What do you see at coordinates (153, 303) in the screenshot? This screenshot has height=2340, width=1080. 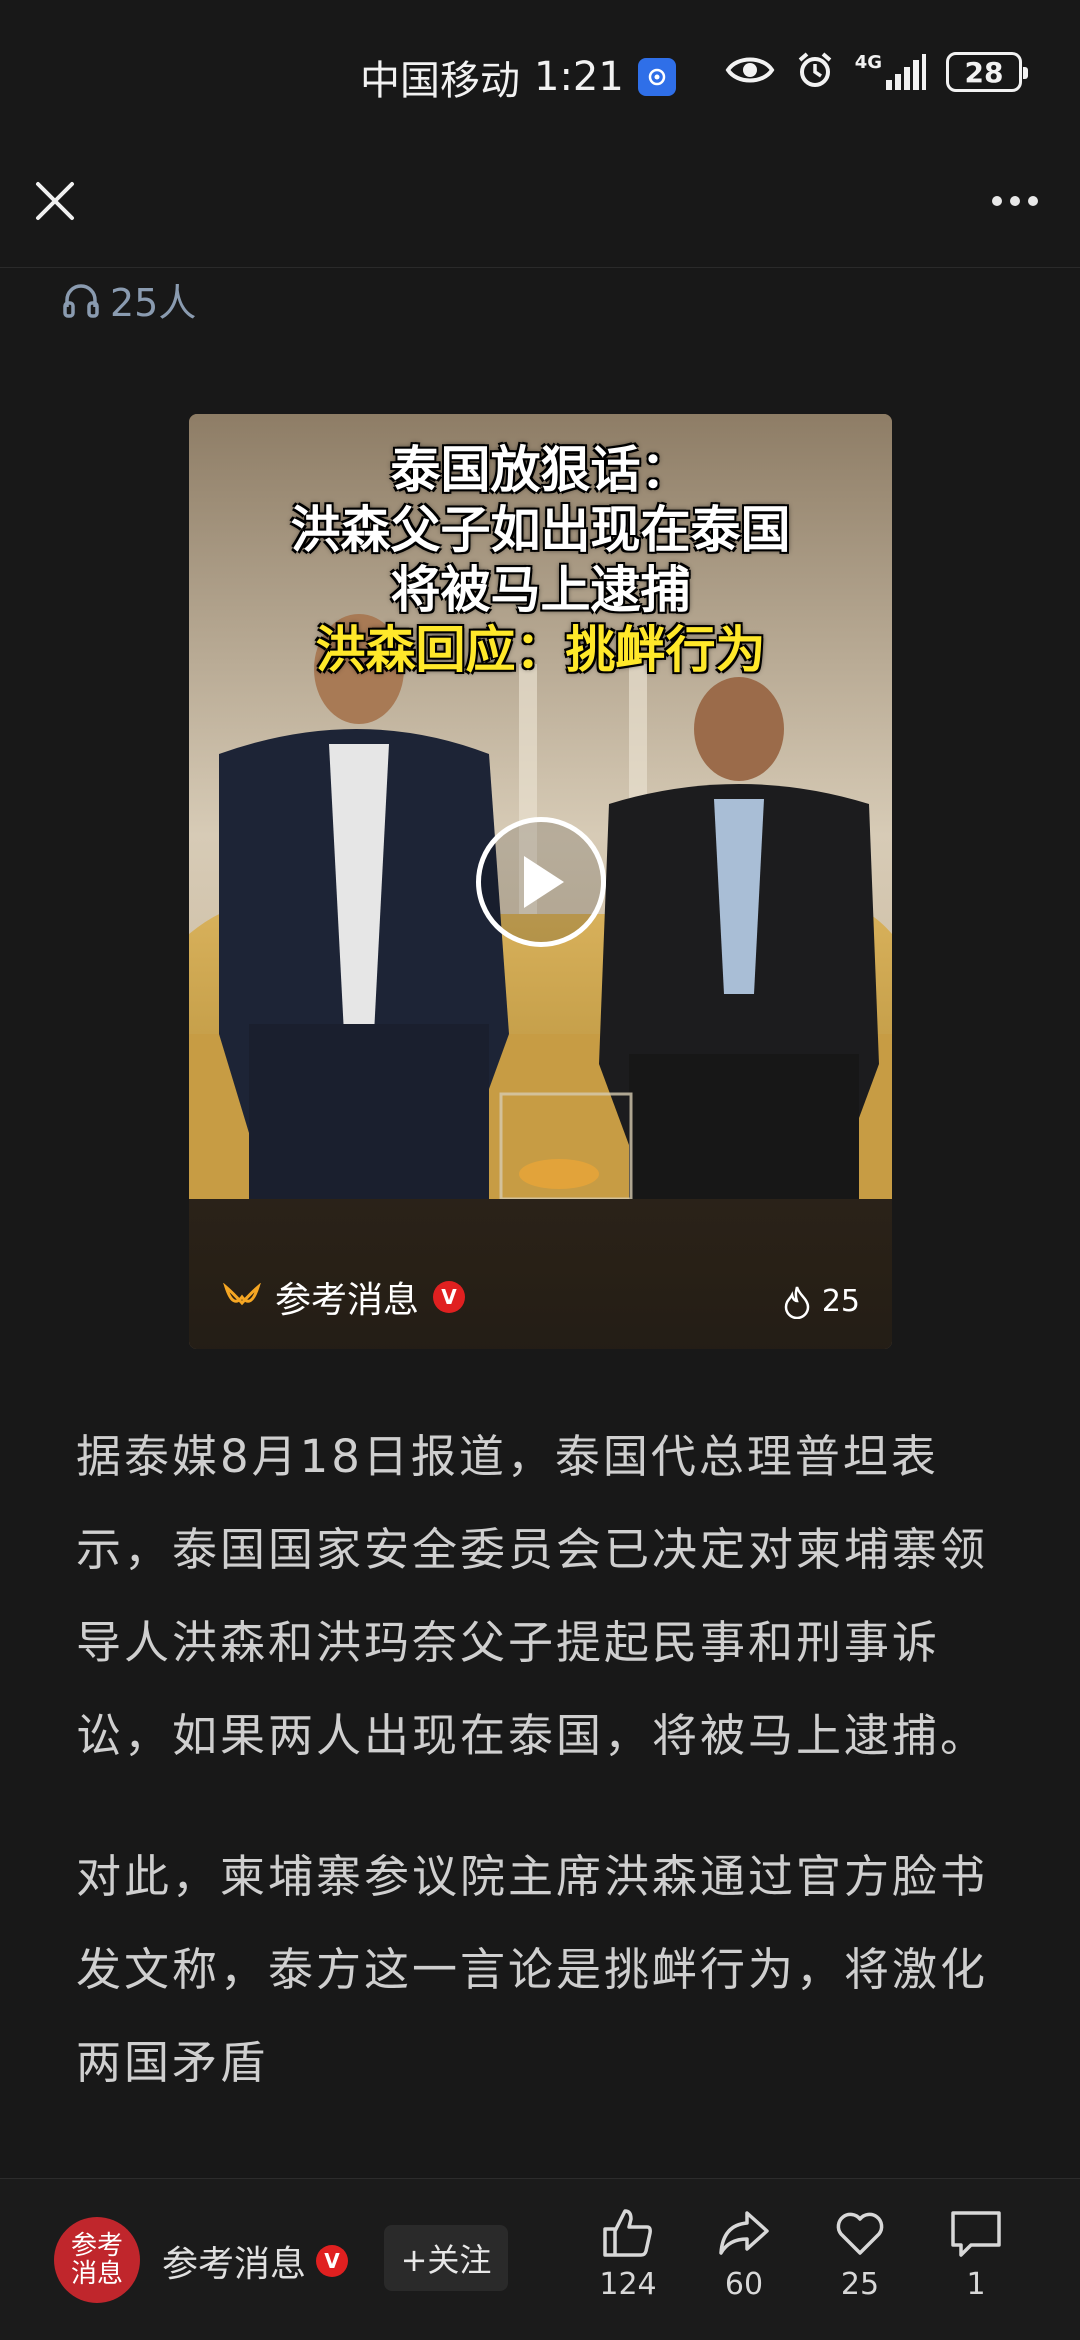 I see `listener-count-label: 25人` at bounding box center [153, 303].